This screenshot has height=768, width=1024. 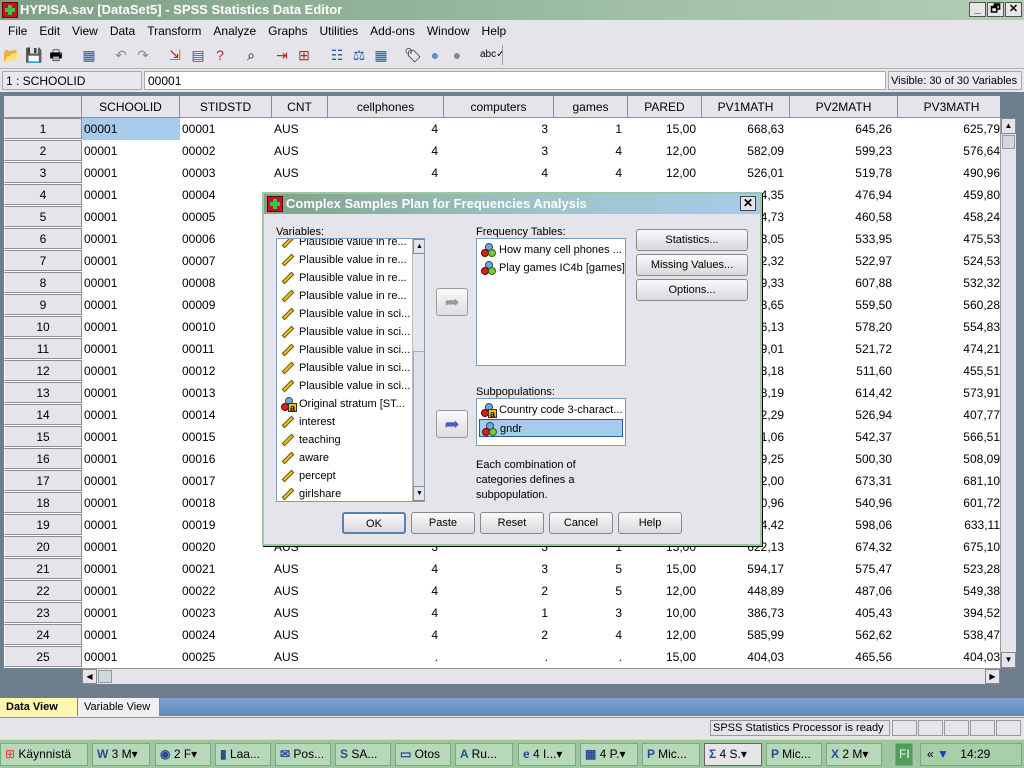 I want to click on table-cell: 673,31, so click(x=844, y=481).